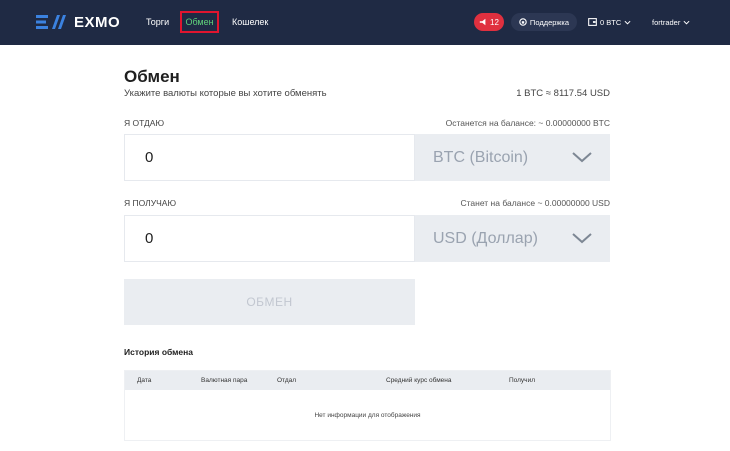  Describe the element at coordinates (418, 380) in the screenshot. I see `column-avg-rate: Средний курс обмена` at that location.